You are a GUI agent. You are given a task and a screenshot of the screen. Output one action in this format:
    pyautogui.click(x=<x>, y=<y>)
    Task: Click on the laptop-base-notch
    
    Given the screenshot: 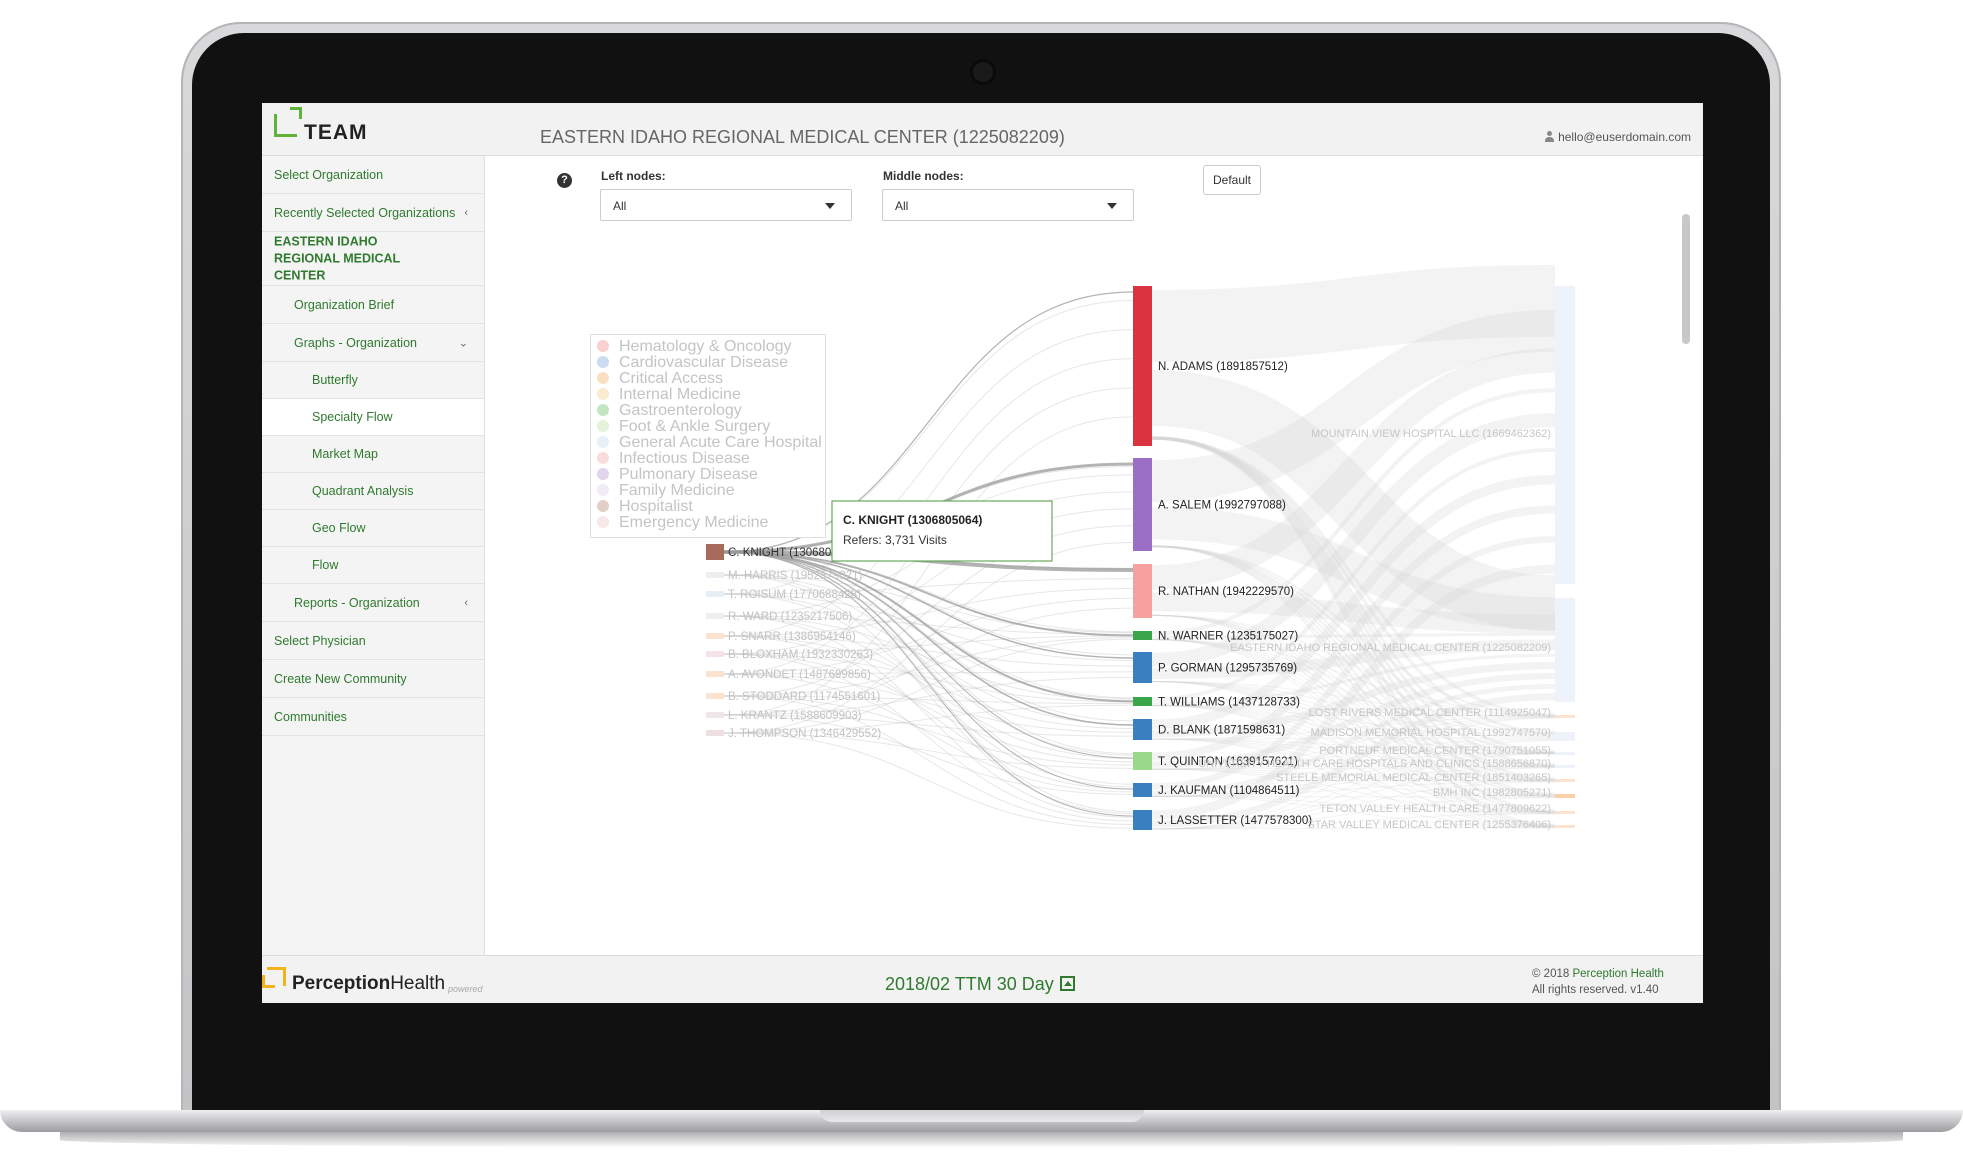 What is the action you would take?
    pyautogui.click(x=982, y=1116)
    